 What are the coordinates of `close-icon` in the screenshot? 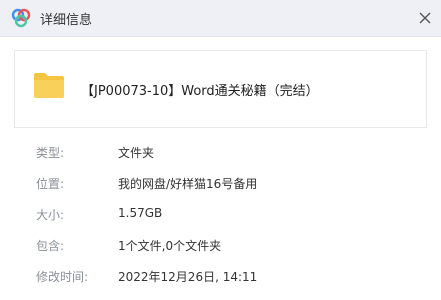 It's located at (425, 18).